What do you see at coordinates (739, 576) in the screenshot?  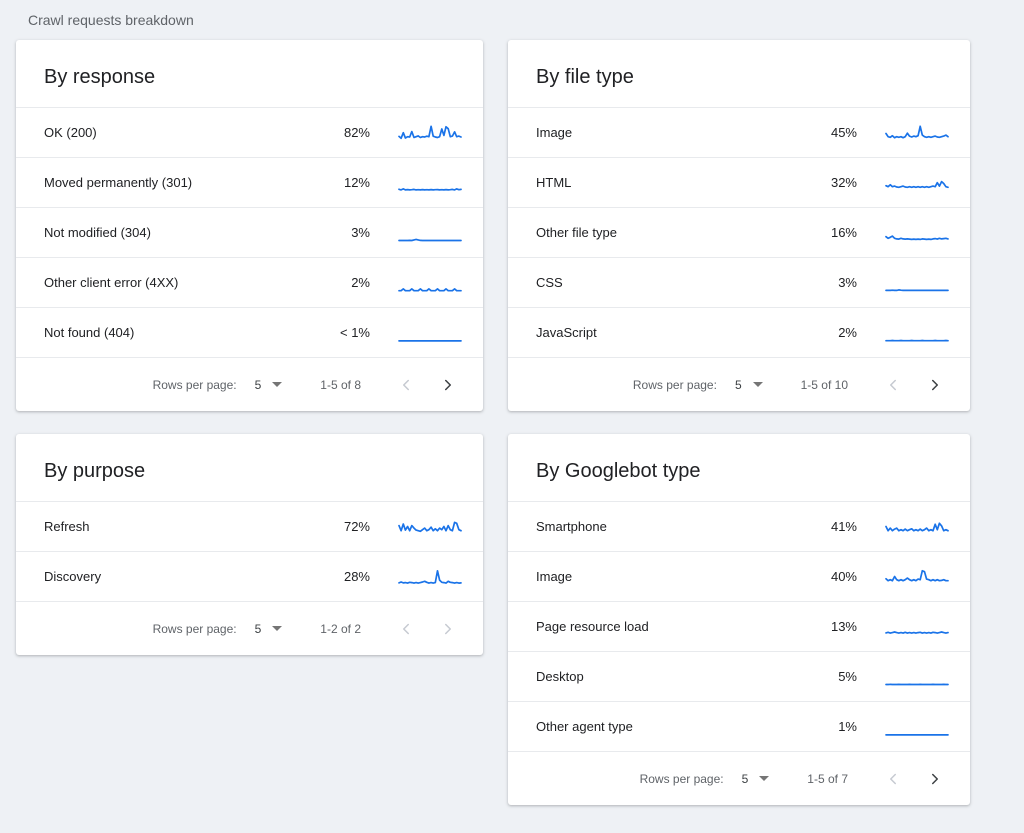 I see `table-row: Image 40%` at bounding box center [739, 576].